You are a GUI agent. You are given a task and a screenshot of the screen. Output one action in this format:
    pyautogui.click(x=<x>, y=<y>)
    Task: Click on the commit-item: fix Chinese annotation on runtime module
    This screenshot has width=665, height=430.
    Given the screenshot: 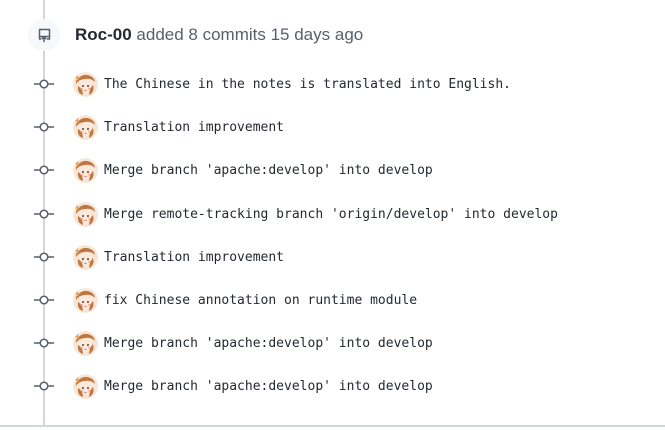 What is the action you would take?
    pyautogui.click(x=225, y=300)
    